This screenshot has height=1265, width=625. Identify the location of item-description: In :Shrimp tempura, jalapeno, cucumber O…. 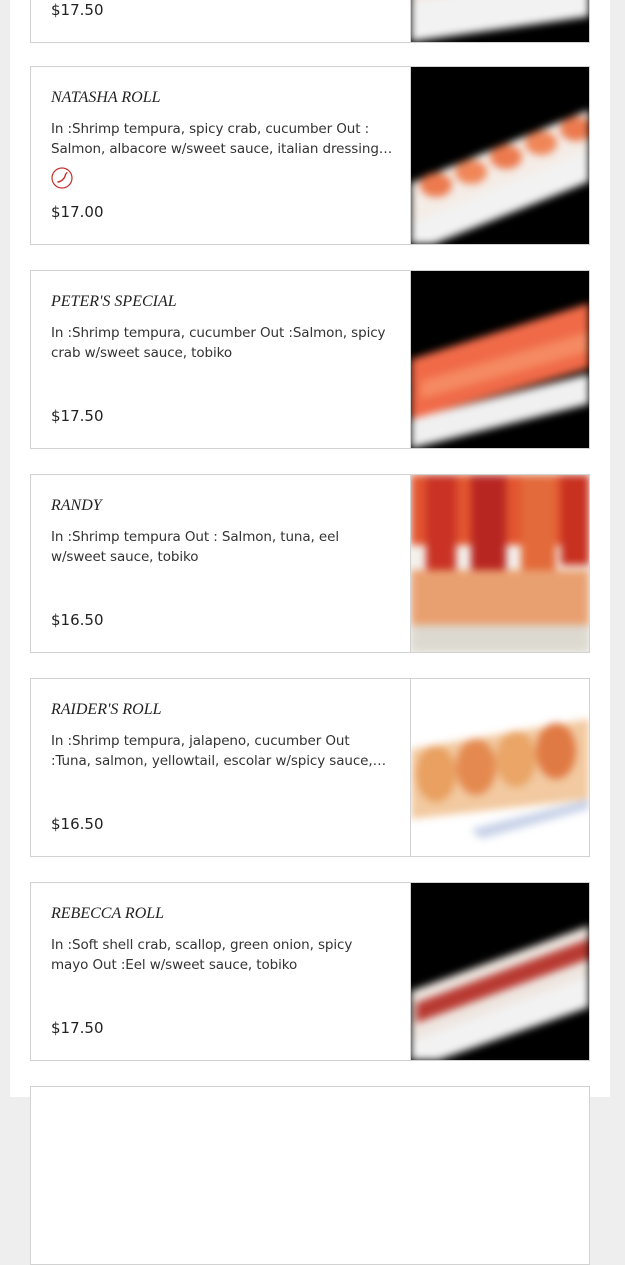
(212, 751).